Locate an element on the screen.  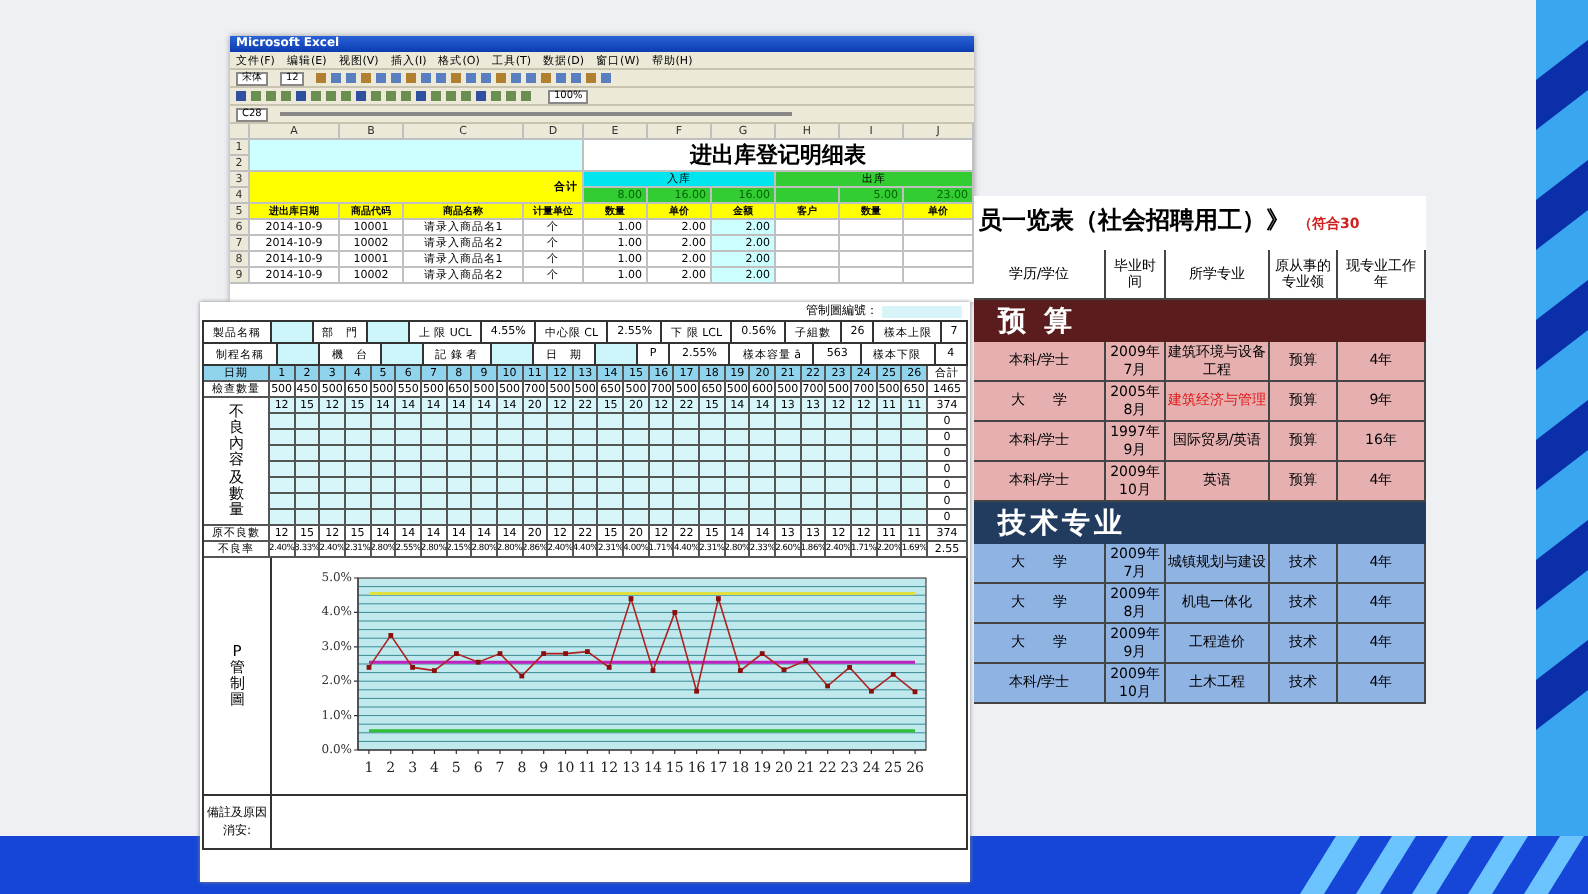
chart-number-field is located at coordinates (922, 311).